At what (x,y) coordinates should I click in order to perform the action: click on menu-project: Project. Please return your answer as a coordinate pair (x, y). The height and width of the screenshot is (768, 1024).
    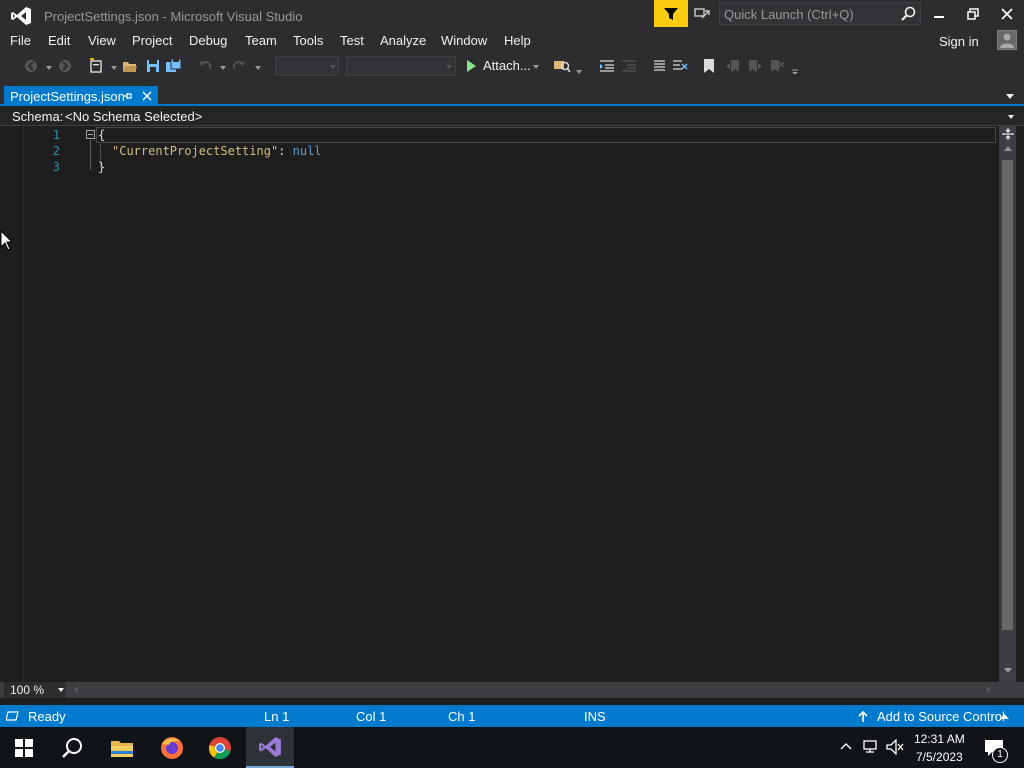
    Looking at the image, I should click on (152, 40).